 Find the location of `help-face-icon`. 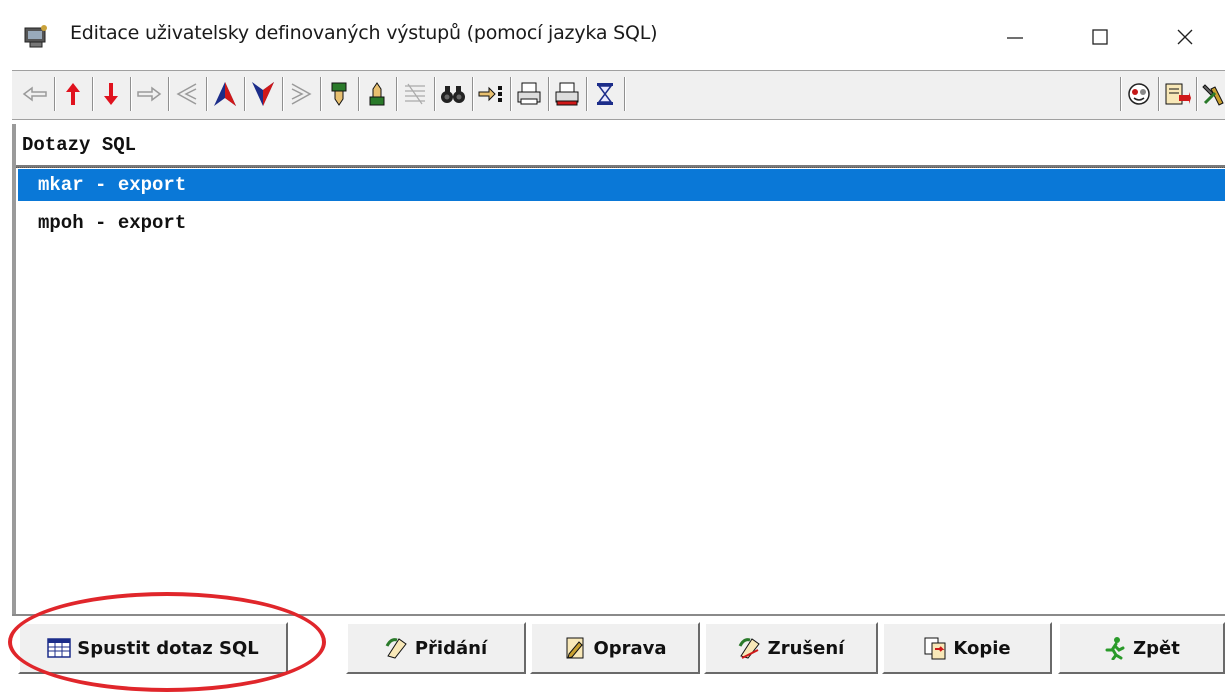

help-face-icon is located at coordinates (1139, 94).